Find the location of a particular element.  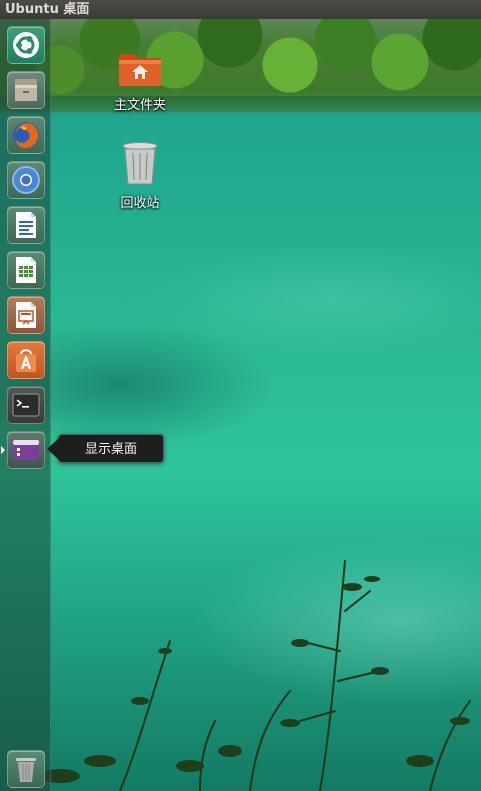

show-desktop-icon is located at coordinates (26, 450).